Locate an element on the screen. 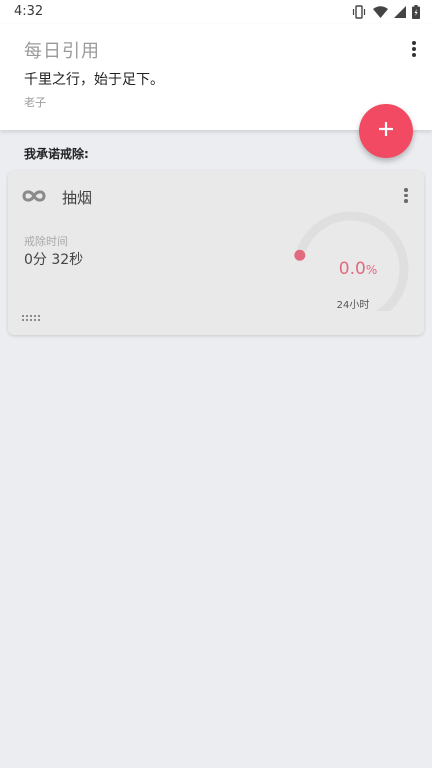 This screenshot has height=768, width=432. plus-icon is located at coordinates (386, 131).